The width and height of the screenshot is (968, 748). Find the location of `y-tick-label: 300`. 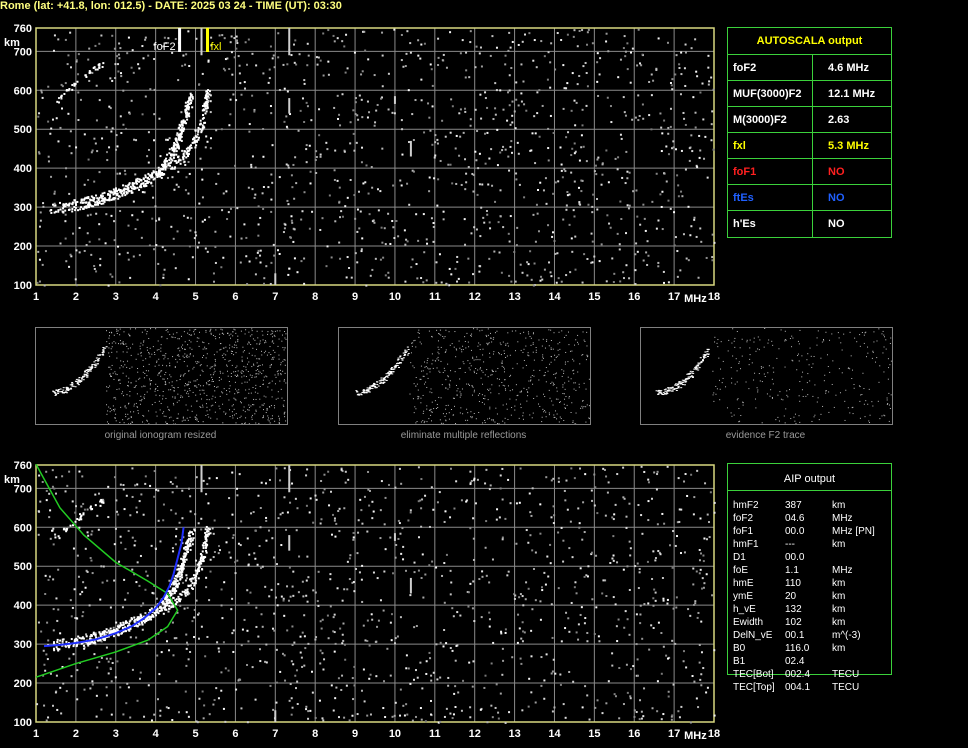

y-tick-label: 300 is located at coordinates (23, 208).